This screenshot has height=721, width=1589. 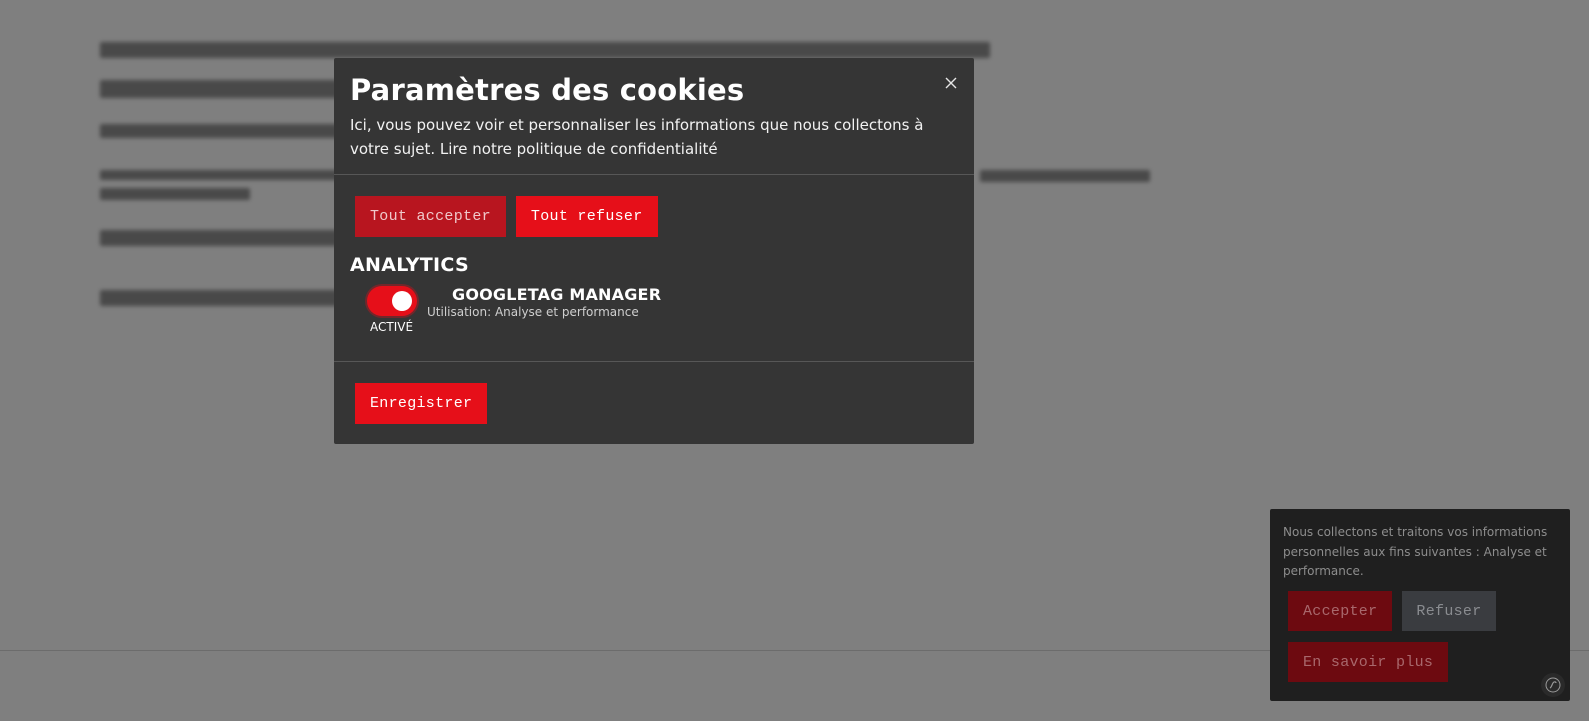 I want to click on toggle-knob, so click(x=402, y=301).